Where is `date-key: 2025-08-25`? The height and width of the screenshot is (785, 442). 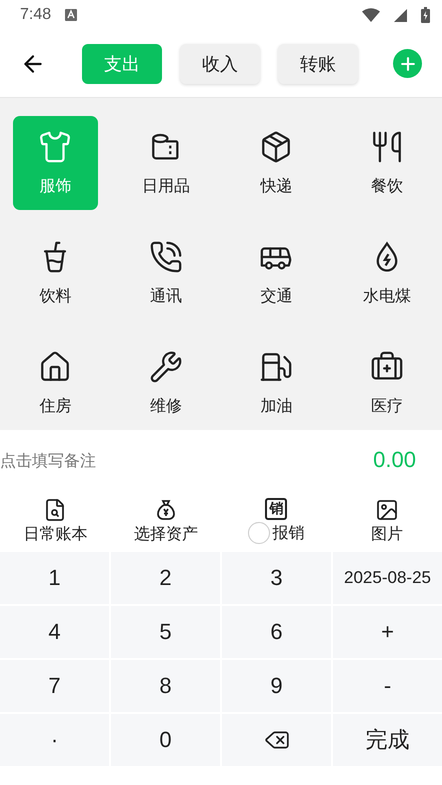
date-key: 2025-08-25 is located at coordinates (387, 578).